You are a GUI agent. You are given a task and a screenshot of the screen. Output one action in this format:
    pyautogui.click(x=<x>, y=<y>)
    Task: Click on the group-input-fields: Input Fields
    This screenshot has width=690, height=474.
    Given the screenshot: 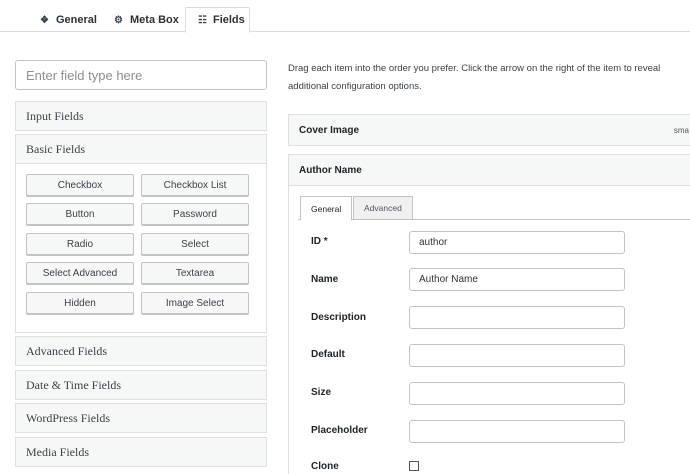 What is the action you would take?
    pyautogui.click(x=141, y=116)
    